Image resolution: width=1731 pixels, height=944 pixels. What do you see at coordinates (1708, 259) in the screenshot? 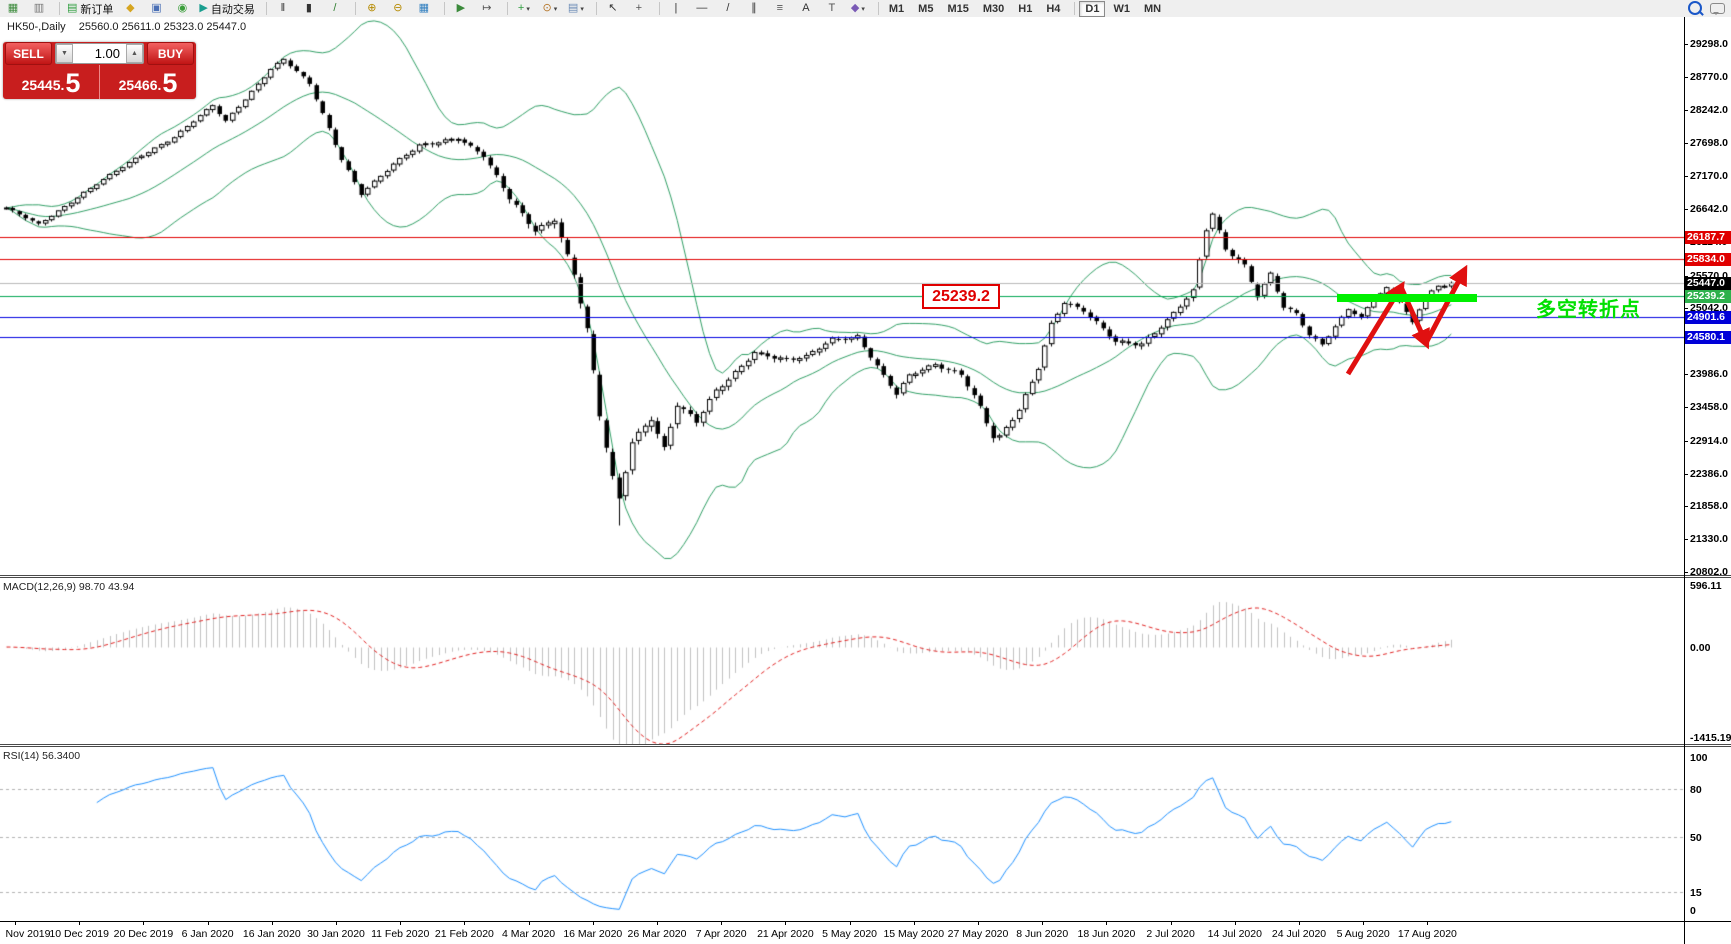
I see `price-marker-25834.0: 25834.0` at bounding box center [1708, 259].